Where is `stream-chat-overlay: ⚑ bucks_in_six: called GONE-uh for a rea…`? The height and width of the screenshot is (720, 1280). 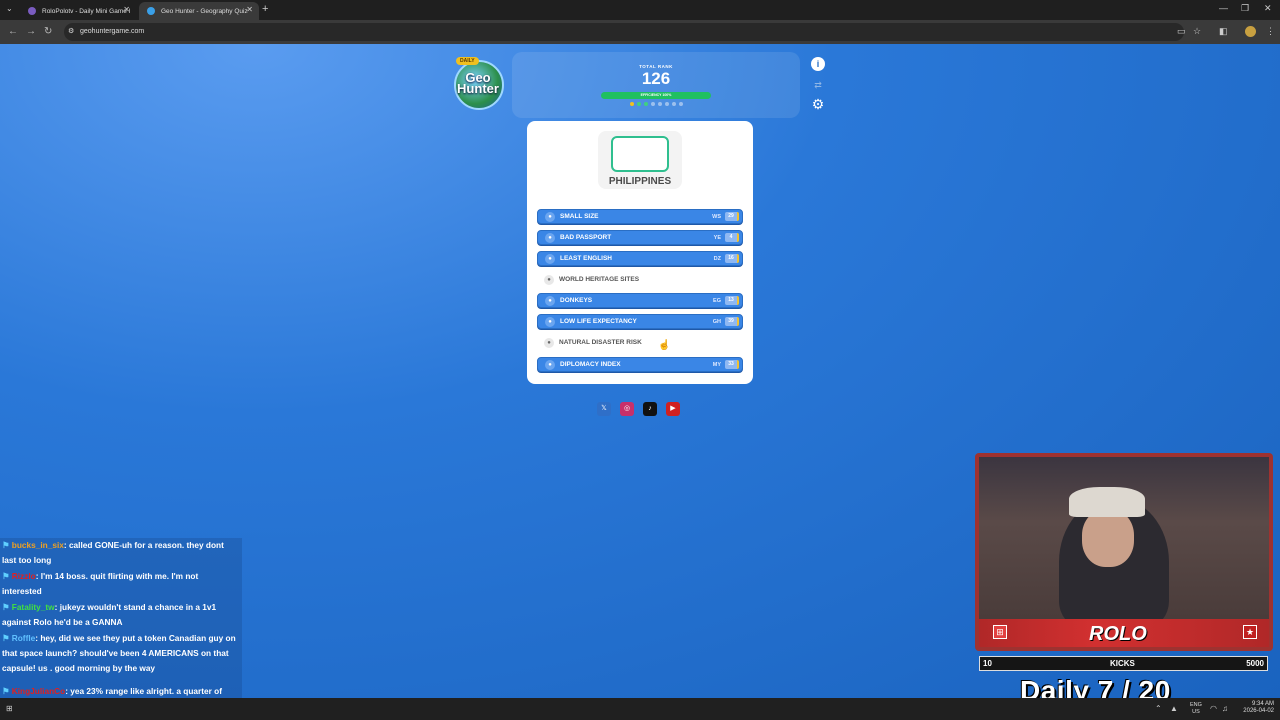
stream-chat-overlay: ⚑ bucks_in_six: called GONE-uh for a rea… is located at coordinates (121, 624).